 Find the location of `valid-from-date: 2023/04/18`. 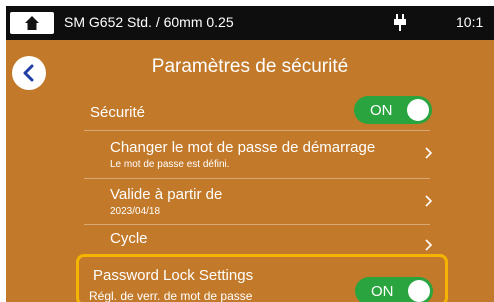

valid-from-date: 2023/04/18 is located at coordinates (135, 211).